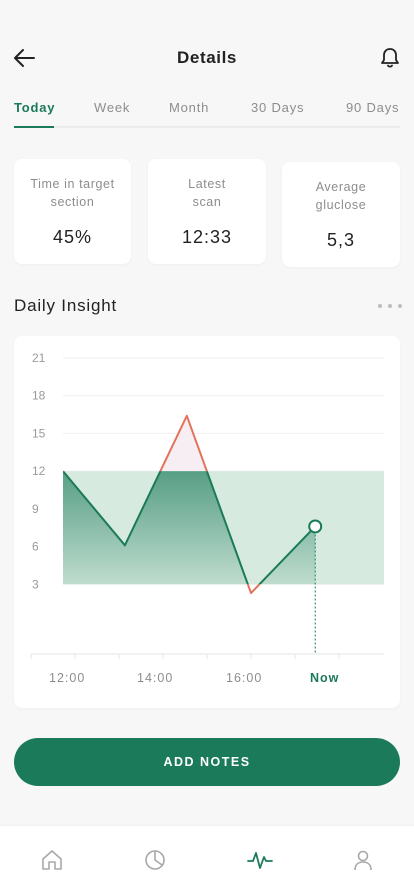 This screenshot has height=896, width=414. What do you see at coordinates (207, 762) in the screenshot?
I see `add-notes-button: ADD NOTES` at bounding box center [207, 762].